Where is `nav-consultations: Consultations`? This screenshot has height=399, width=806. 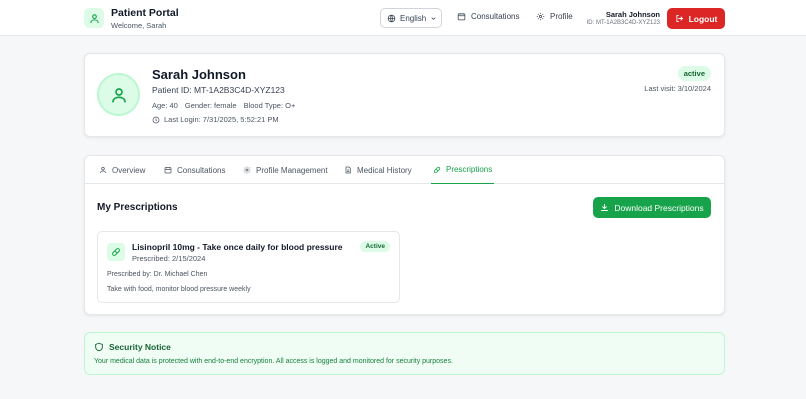
nav-consultations: Consultations is located at coordinates (488, 16).